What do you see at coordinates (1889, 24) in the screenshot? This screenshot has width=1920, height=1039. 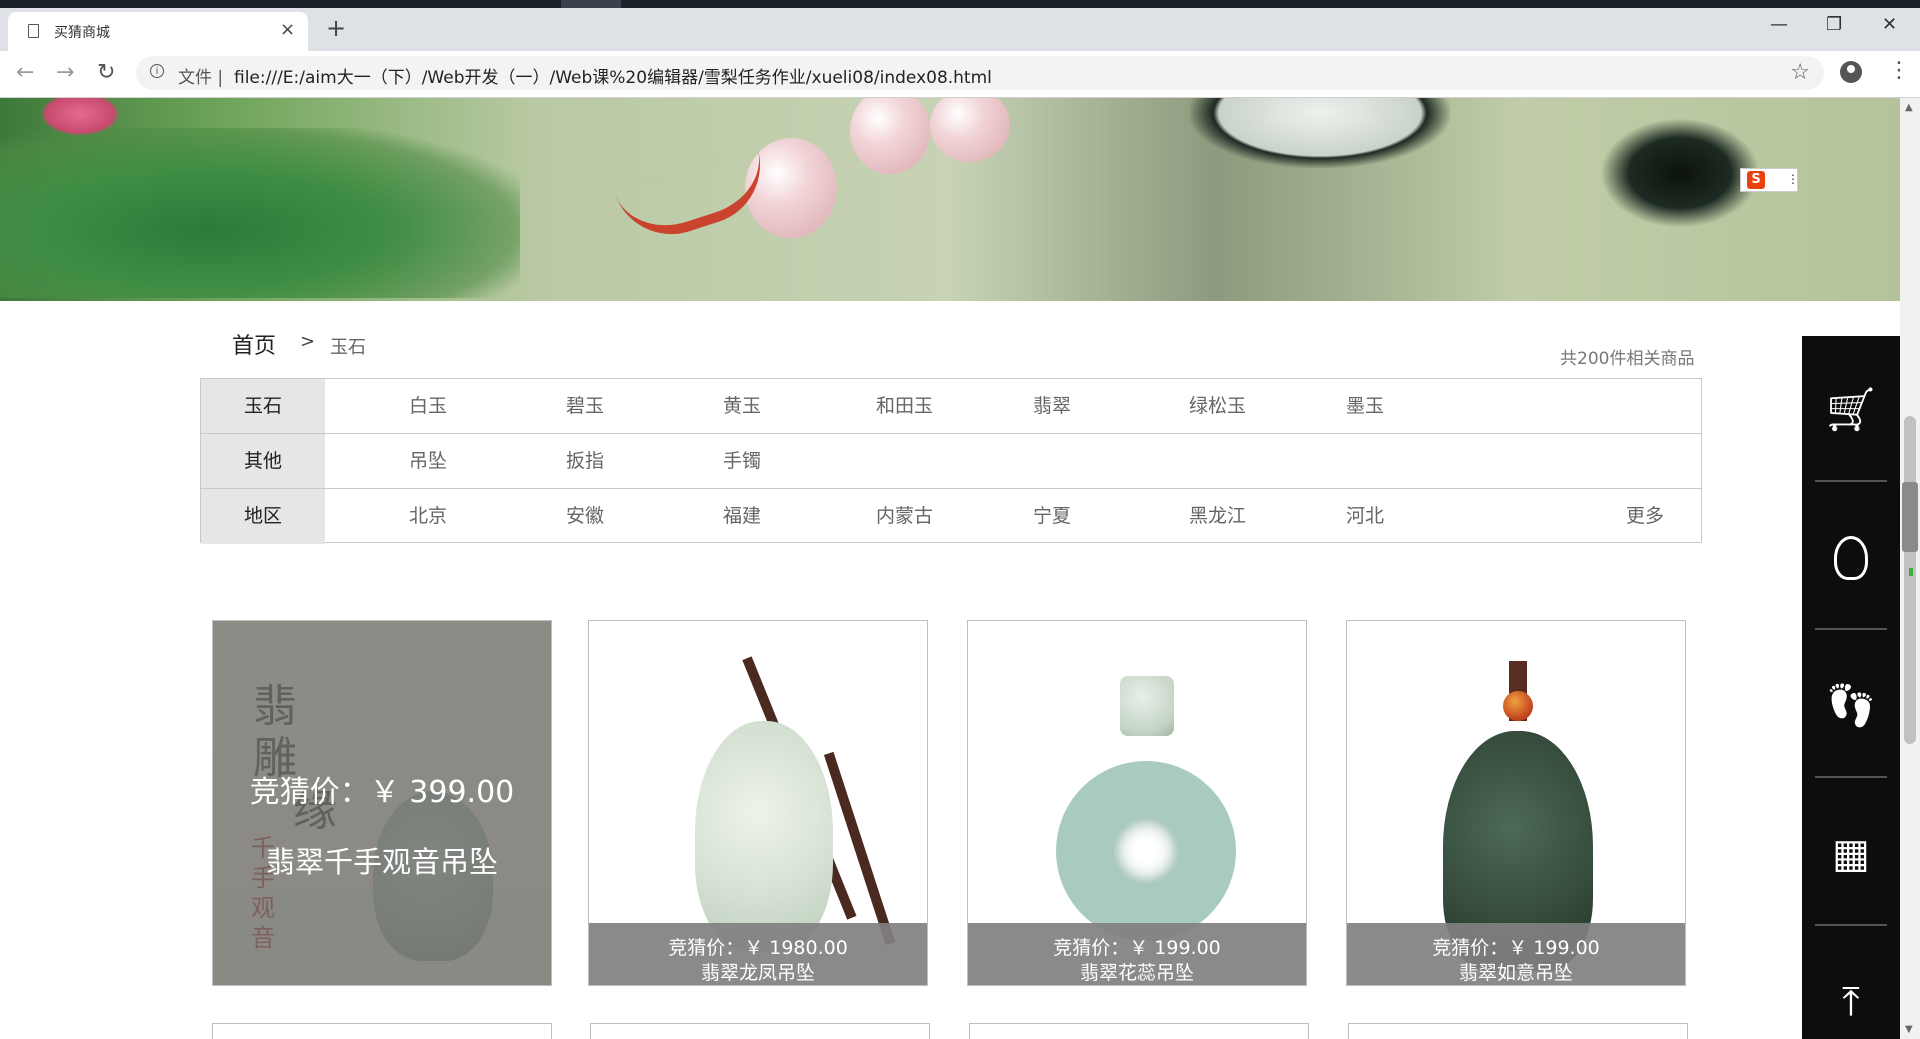 I see `window-close-button: ✕` at bounding box center [1889, 24].